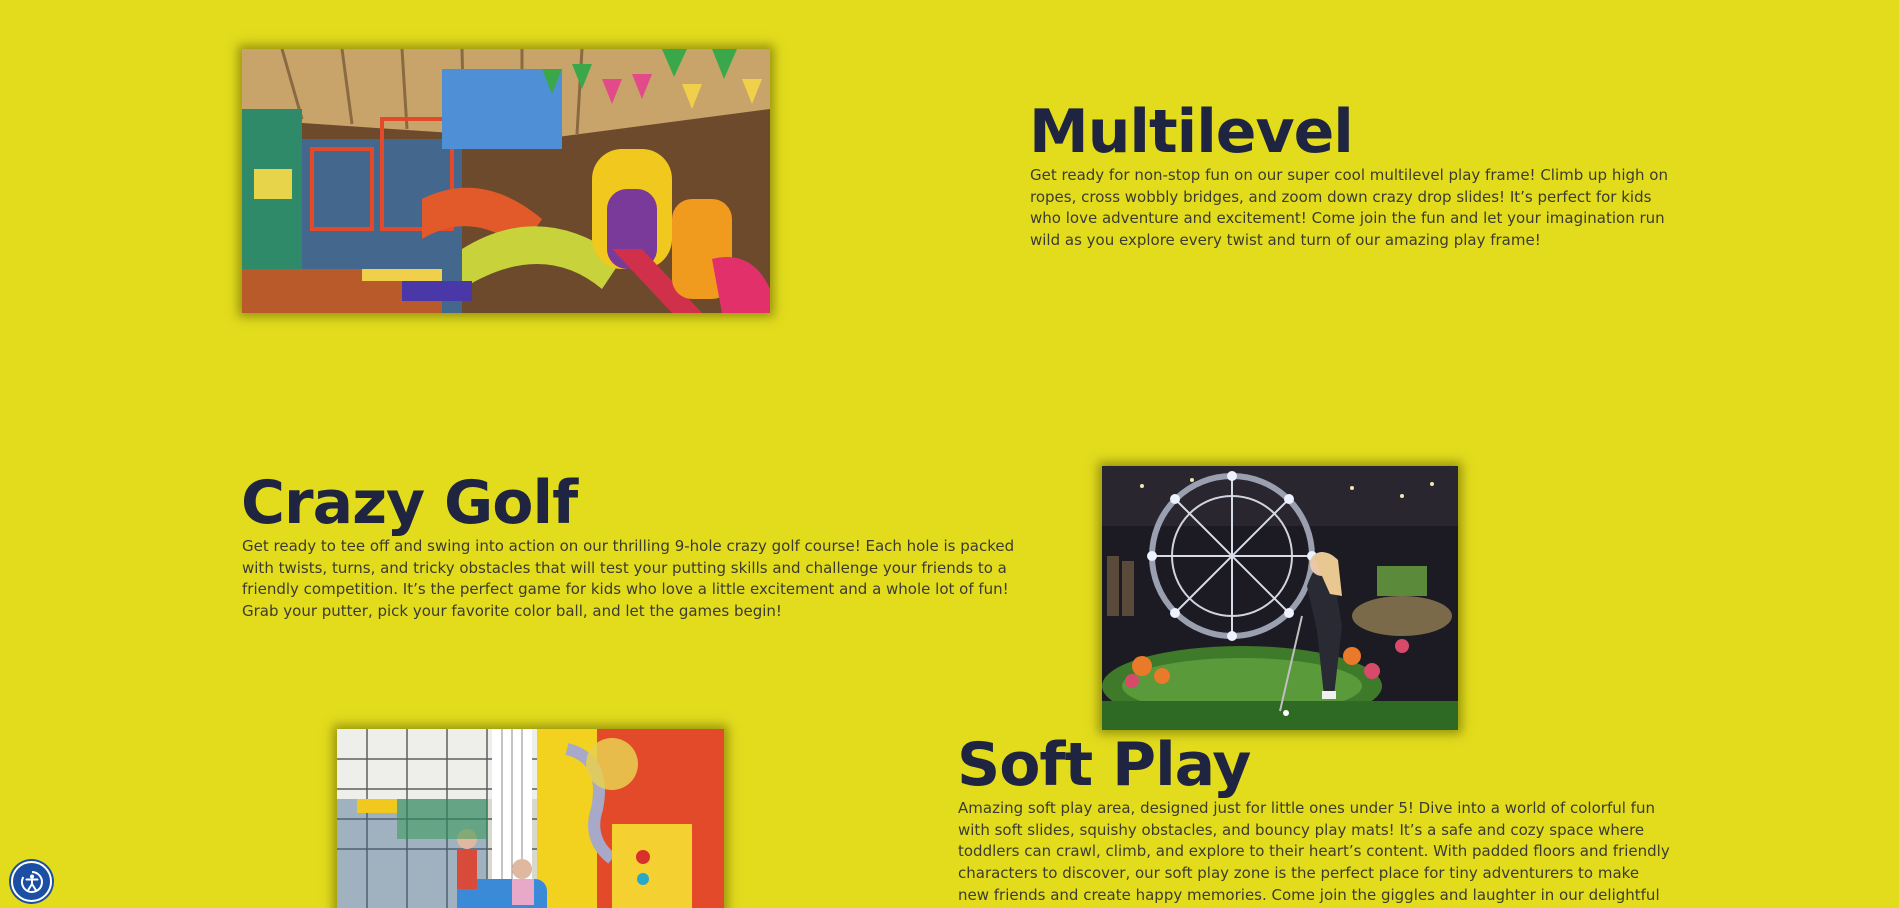  I want to click on crazy-golf-title: Crazy Golf, so click(409, 503).